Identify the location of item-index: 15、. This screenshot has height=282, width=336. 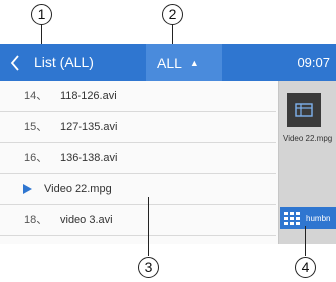
(36, 127).